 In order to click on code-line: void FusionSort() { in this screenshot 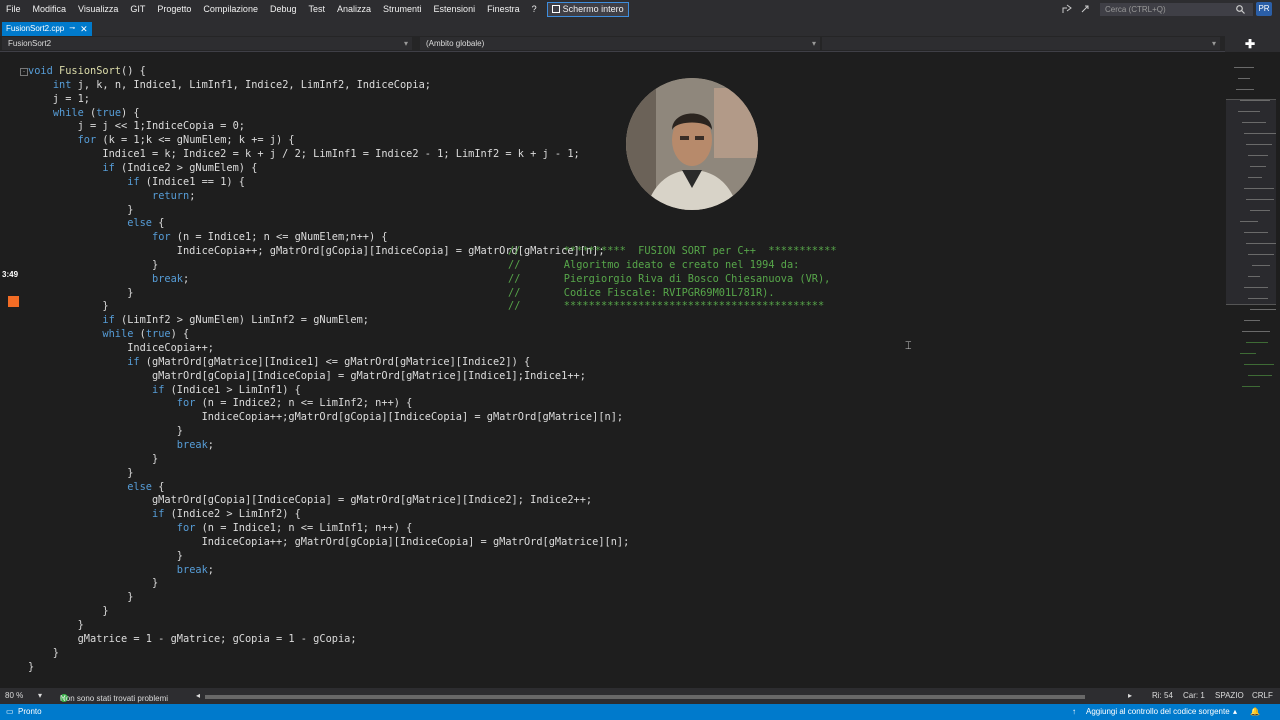, I will do `click(87, 71)`.